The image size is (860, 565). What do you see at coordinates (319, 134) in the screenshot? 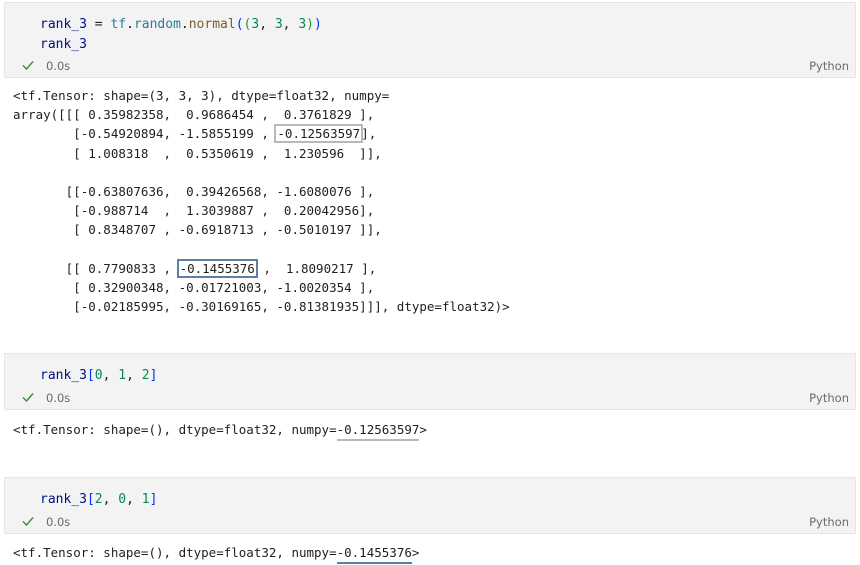
I see `highlight-box-gray: -0.12563597` at bounding box center [319, 134].